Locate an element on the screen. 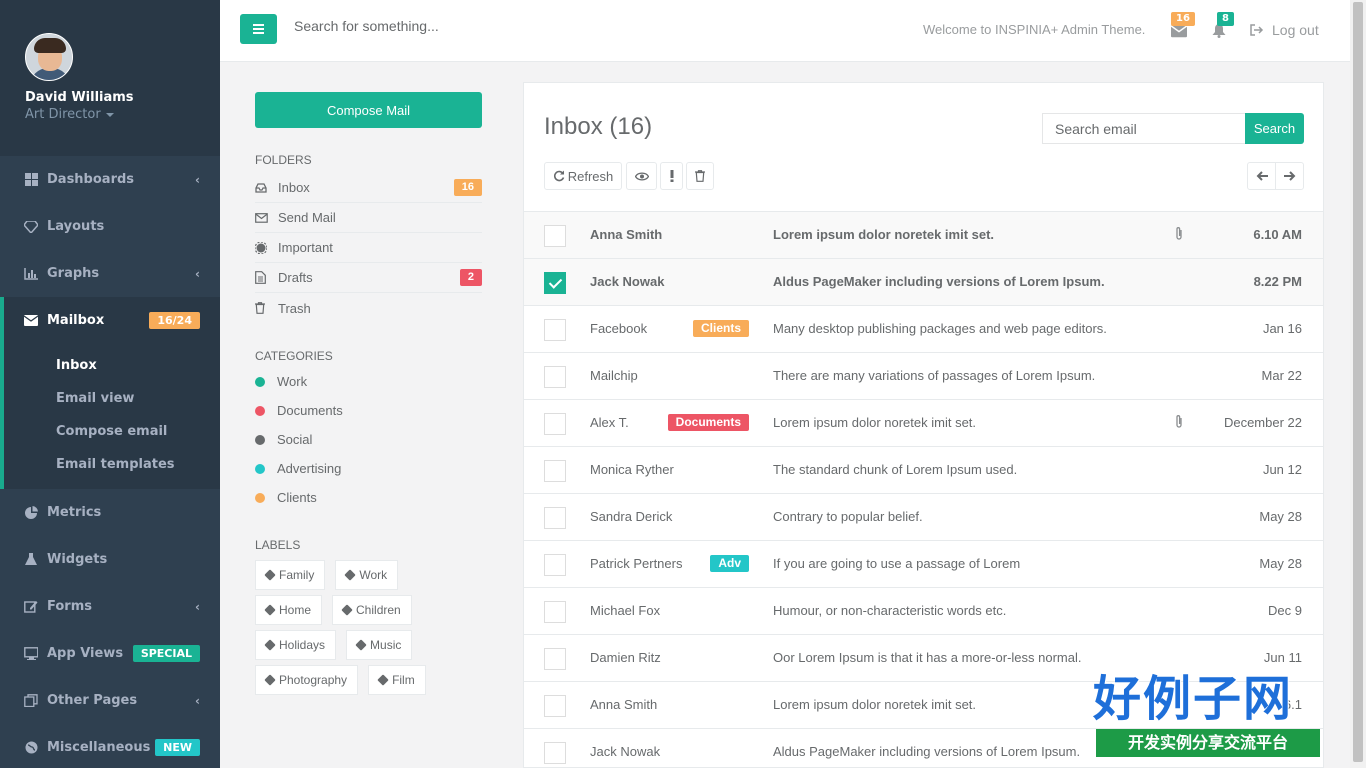 The width and height of the screenshot is (1366, 768). submenu-item-email-templates: Email templates is located at coordinates (112, 464).